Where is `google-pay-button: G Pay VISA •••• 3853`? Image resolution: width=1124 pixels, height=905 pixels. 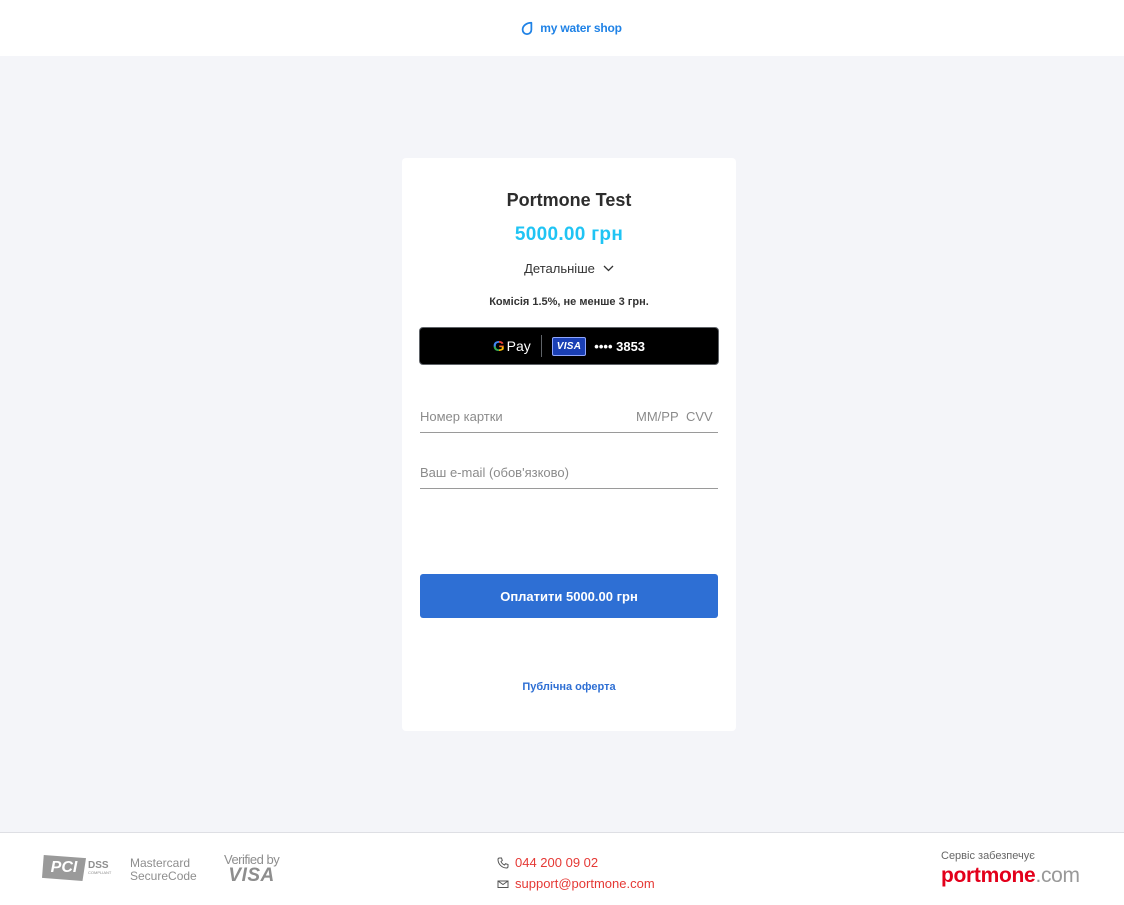
google-pay-button: G Pay VISA •••• 3853 is located at coordinates (569, 346).